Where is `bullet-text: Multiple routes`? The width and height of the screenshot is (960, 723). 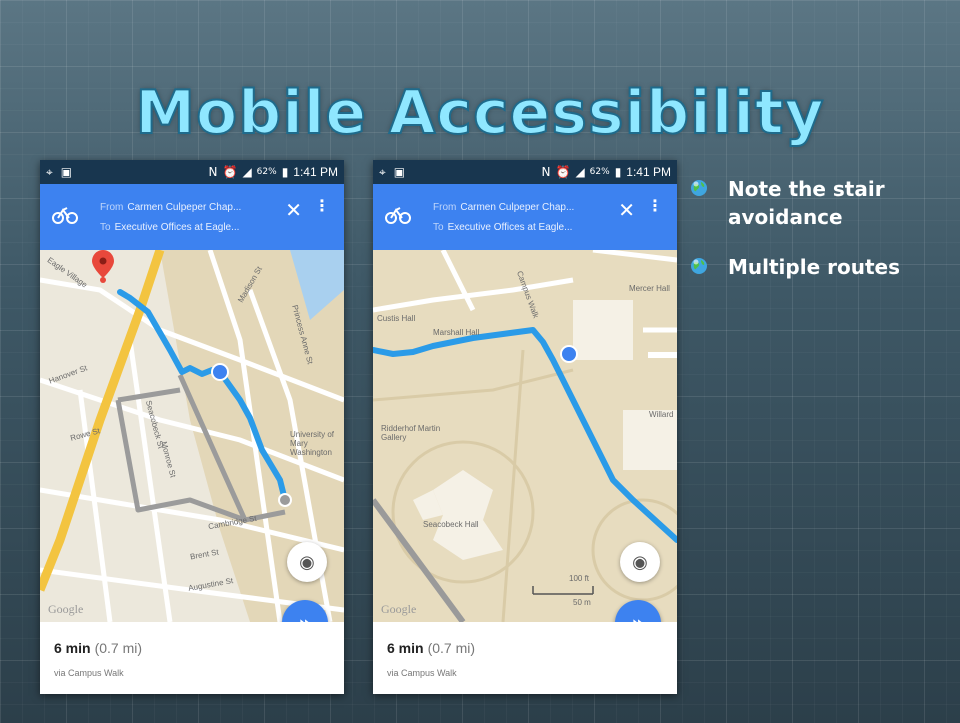 bullet-text: Multiple routes is located at coordinates (814, 267).